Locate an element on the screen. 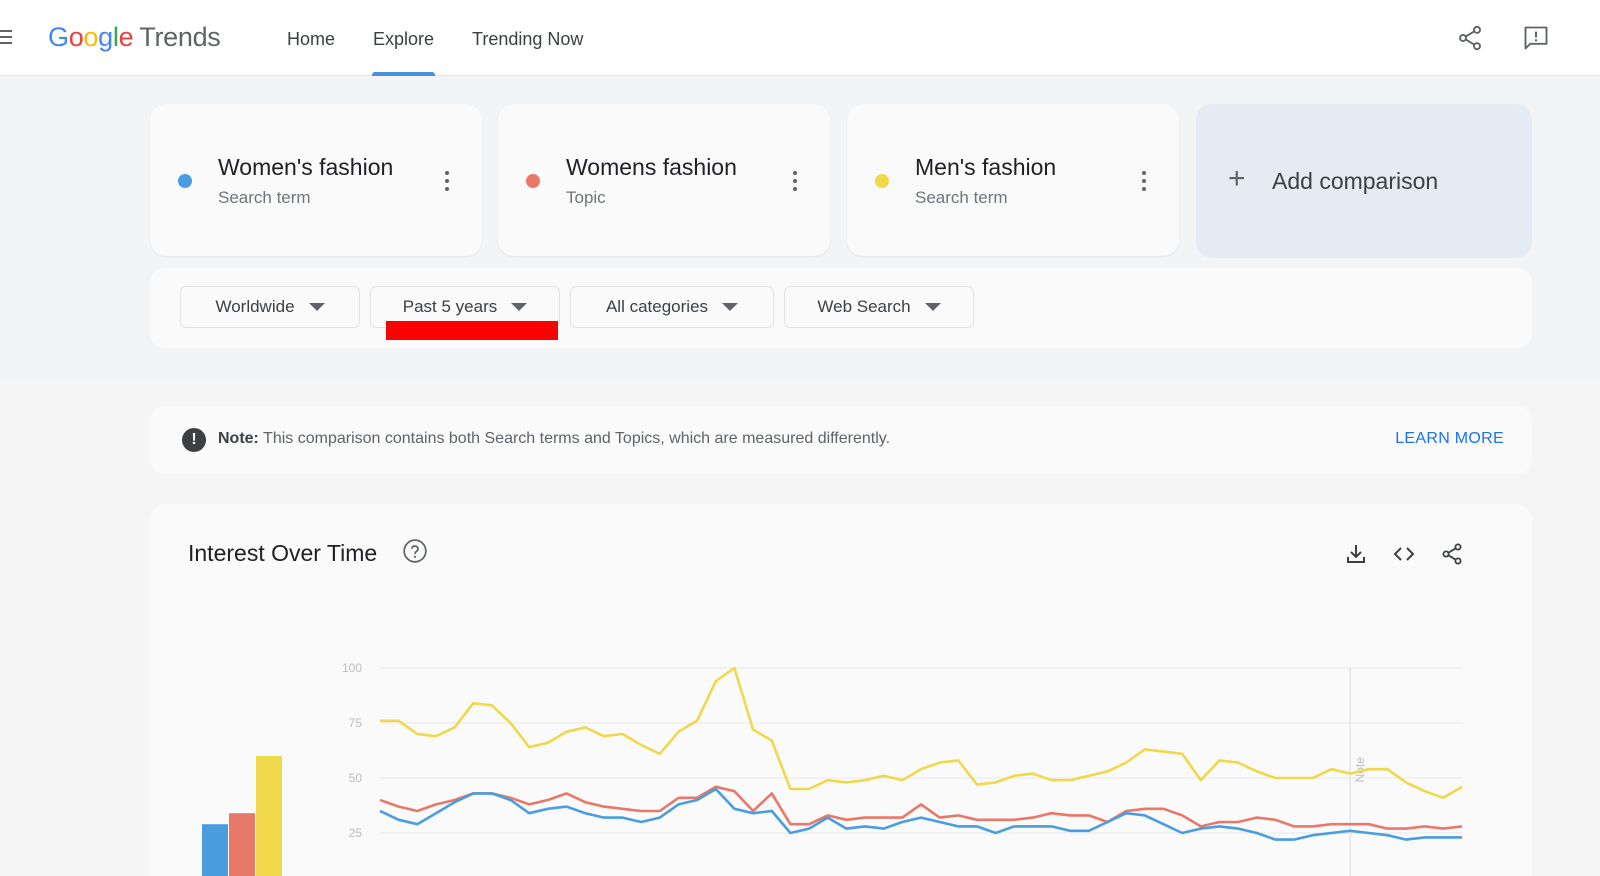  category-dropdown: All categories is located at coordinates (672, 307).